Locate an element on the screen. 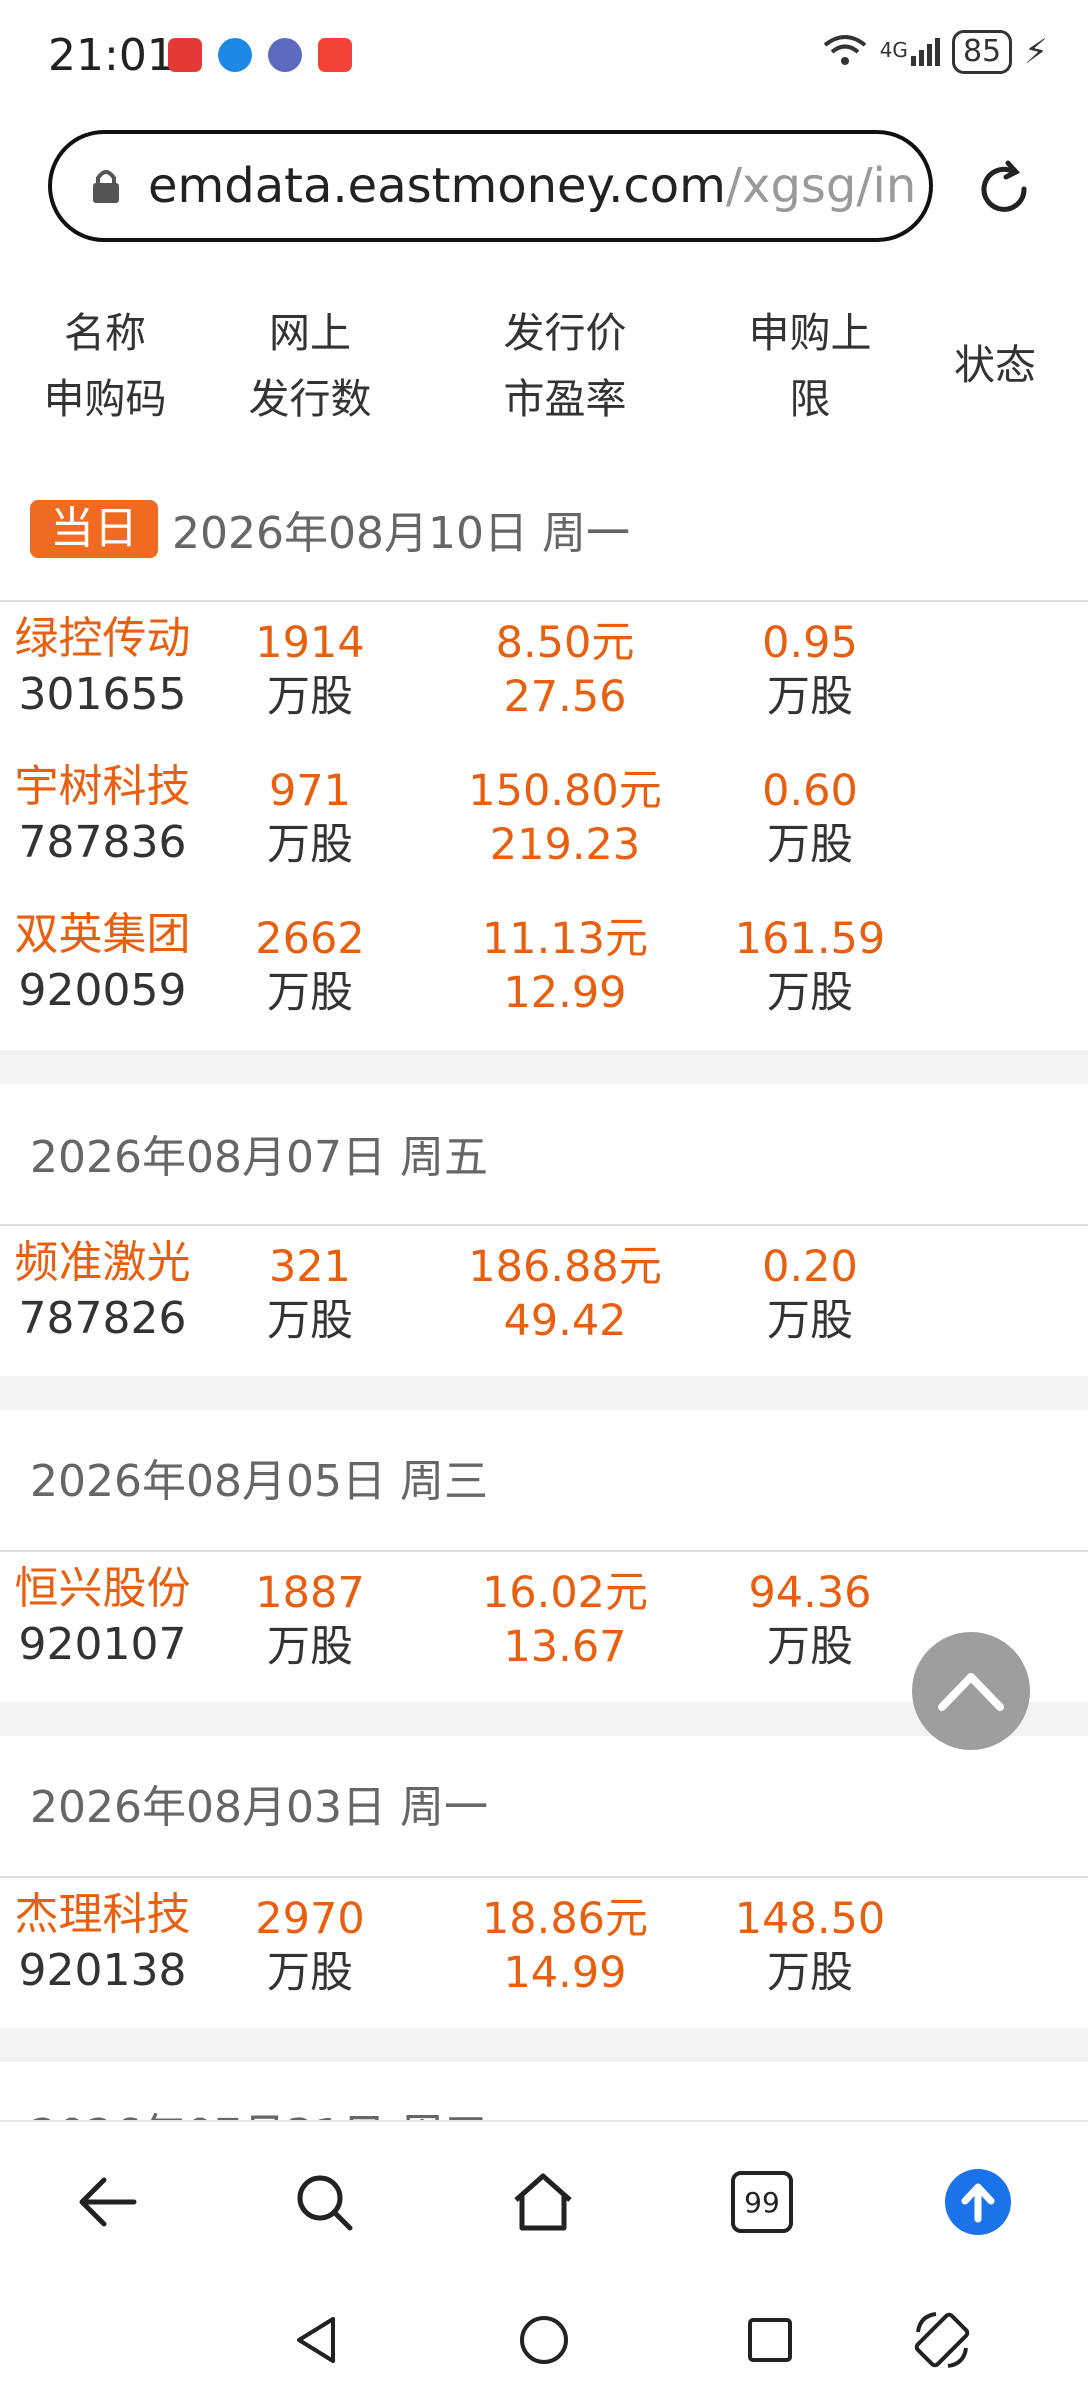 This screenshot has width=1088, height=2402. lock-icon is located at coordinates (106, 186).